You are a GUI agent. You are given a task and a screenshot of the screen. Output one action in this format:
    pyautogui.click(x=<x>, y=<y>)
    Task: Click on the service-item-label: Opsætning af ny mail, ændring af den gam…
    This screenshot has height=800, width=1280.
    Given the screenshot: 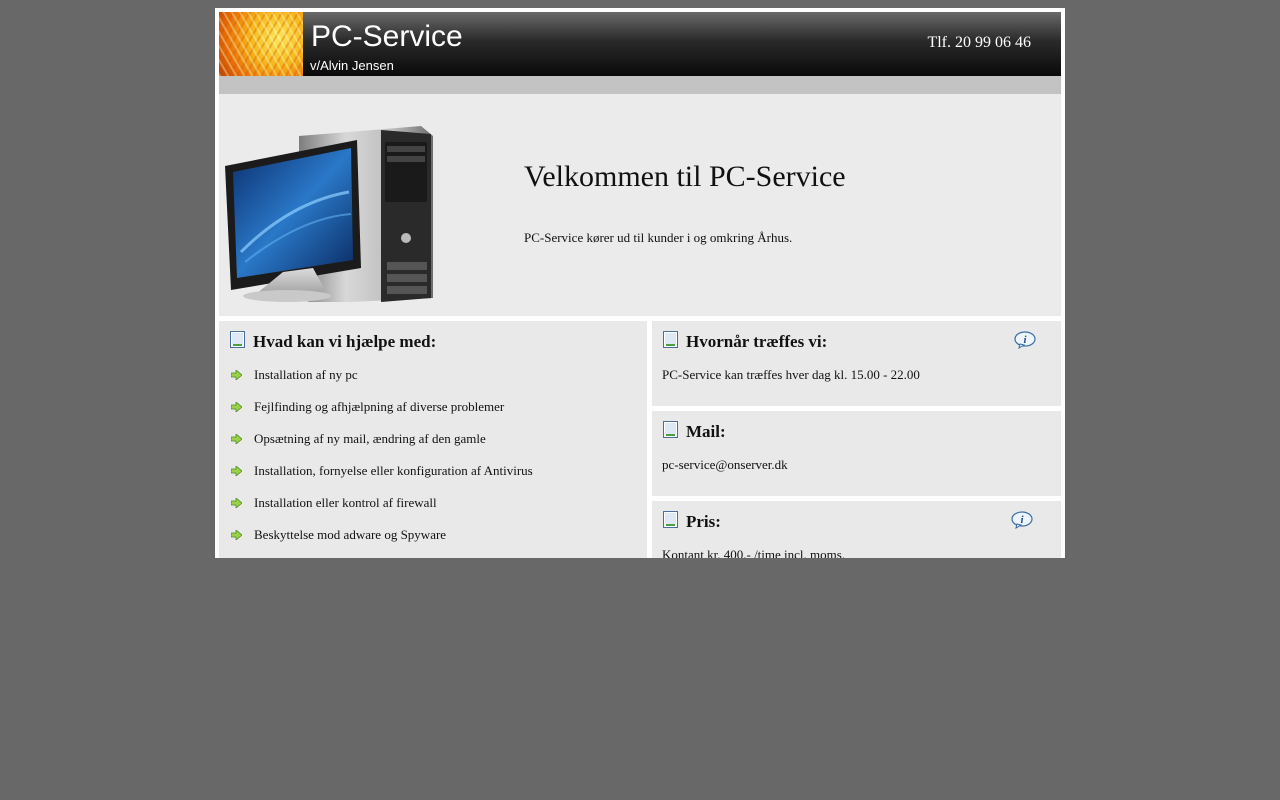 What is the action you would take?
    pyautogui.click(x=370, y=438)
    